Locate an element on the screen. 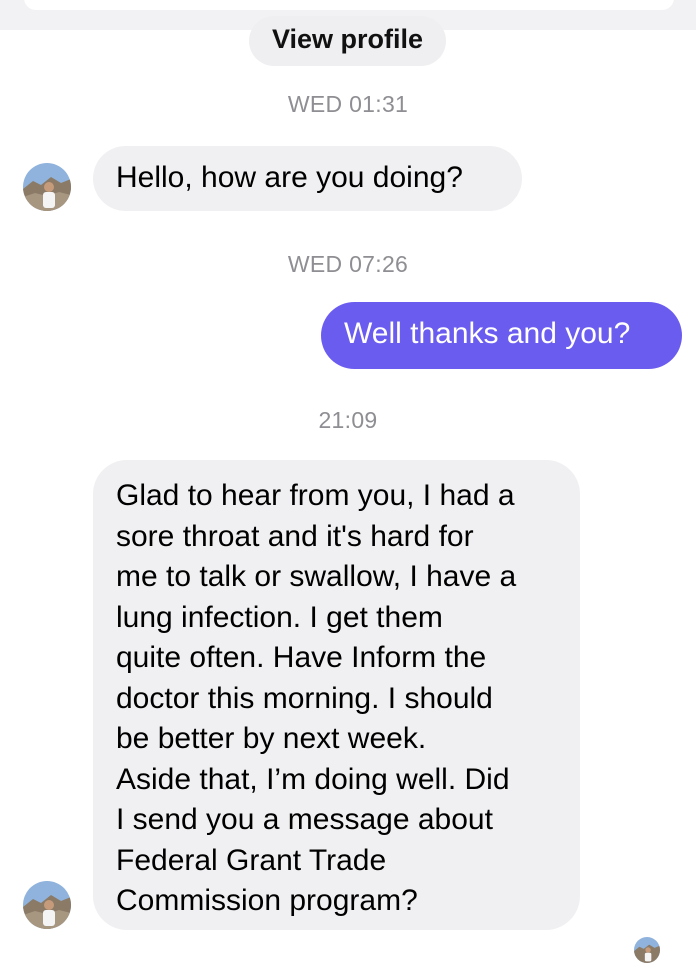 This screenshot has height=963, width=696. message-line: Glad to hear from you, I had a is located at coordinates (315, 495).